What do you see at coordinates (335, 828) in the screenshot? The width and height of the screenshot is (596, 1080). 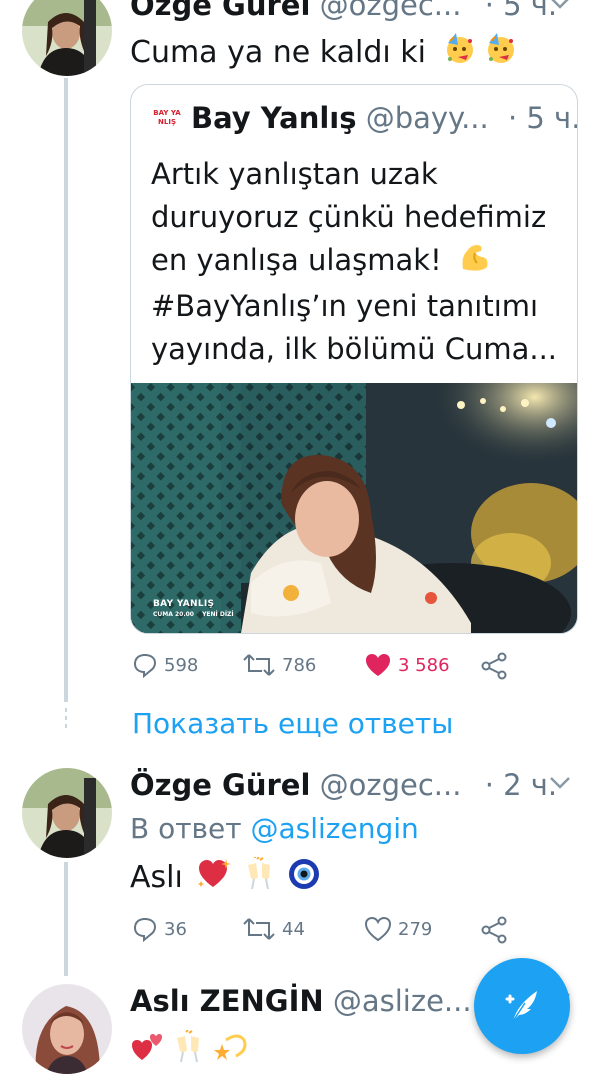 I see `reply-to-mention: @aslizengin` at bounding box center [335, 828].